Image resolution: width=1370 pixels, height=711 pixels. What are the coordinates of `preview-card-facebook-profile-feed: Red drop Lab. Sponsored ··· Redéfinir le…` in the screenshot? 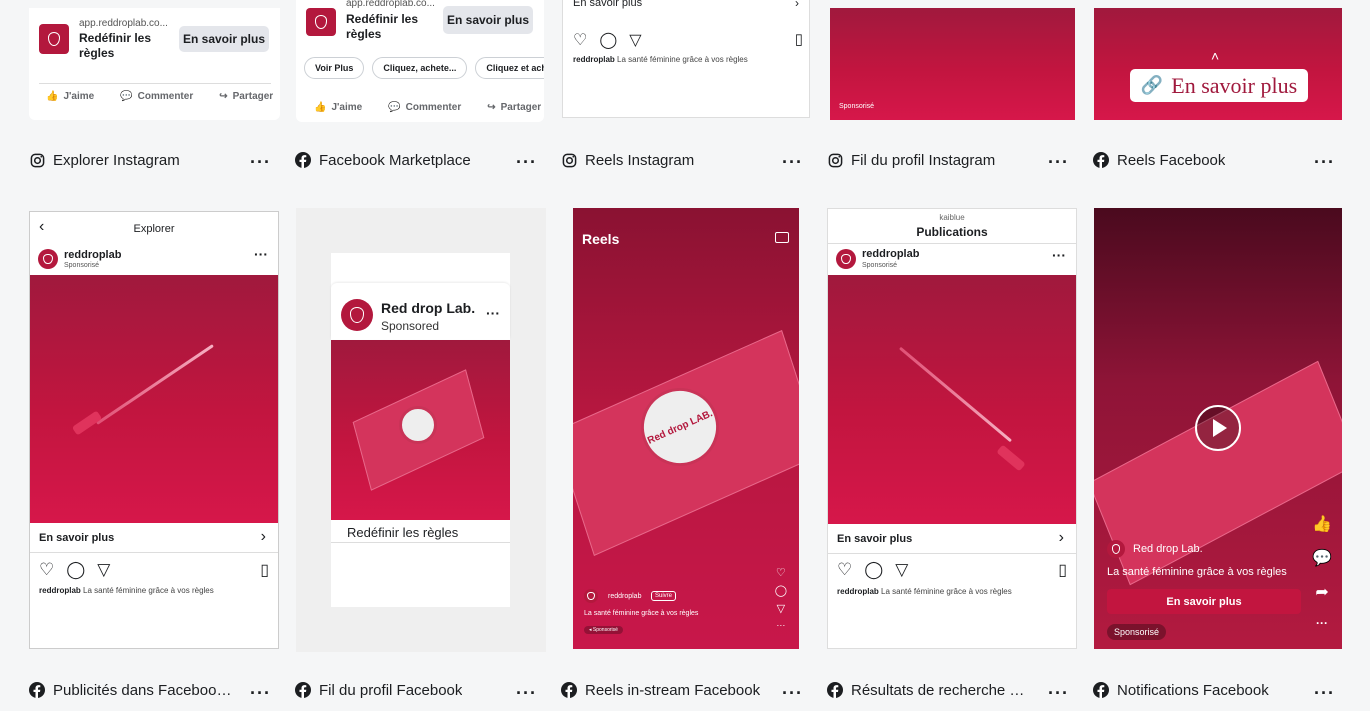 It's located at (421, 430).